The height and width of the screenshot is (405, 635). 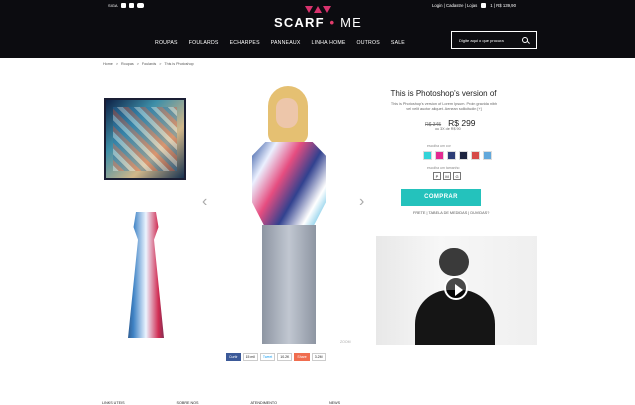 What do you see at coordinates (439, 146) in the screenshot?
I see `color-label: escolha um cor` at bounding box center [439, 146].